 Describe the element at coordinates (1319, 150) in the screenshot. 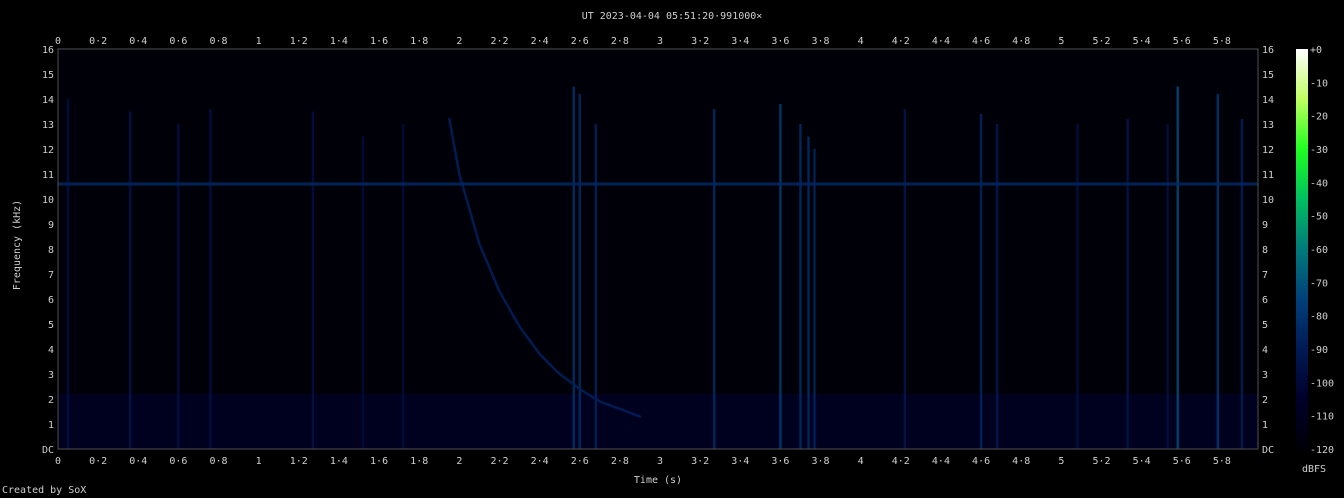

I see `colorbar-tick-label: -30` at that location.